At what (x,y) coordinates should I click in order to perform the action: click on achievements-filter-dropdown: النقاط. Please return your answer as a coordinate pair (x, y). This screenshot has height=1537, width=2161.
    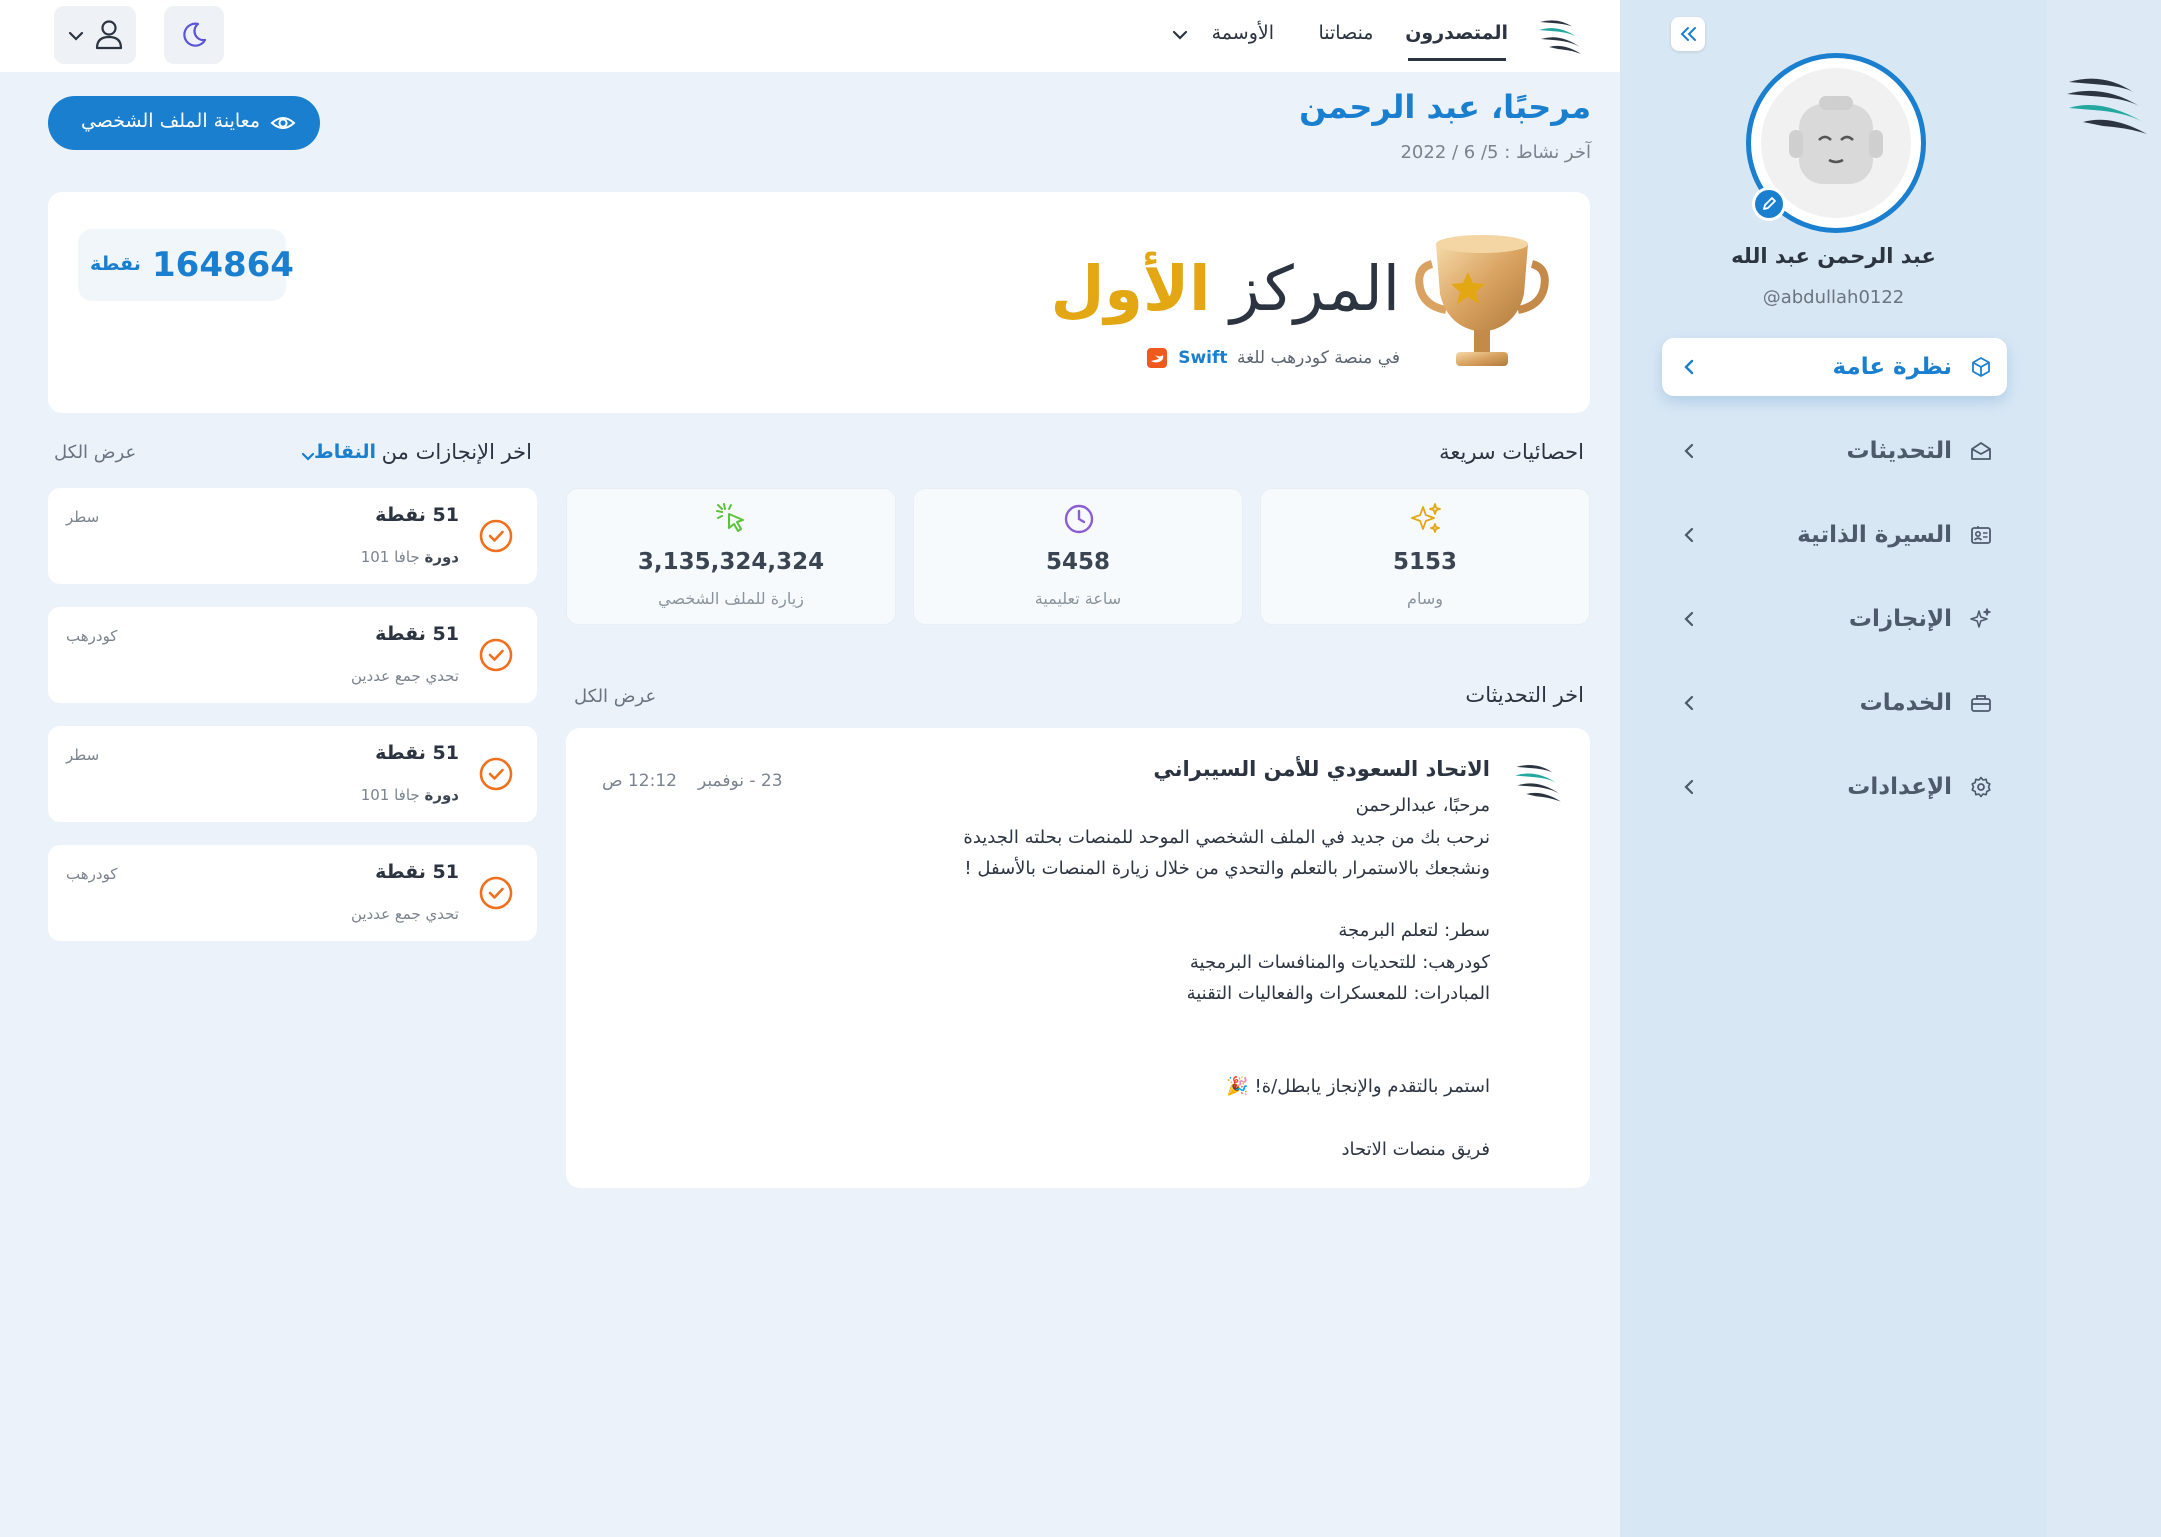
    Looking at the image, I should click on (338, 455).